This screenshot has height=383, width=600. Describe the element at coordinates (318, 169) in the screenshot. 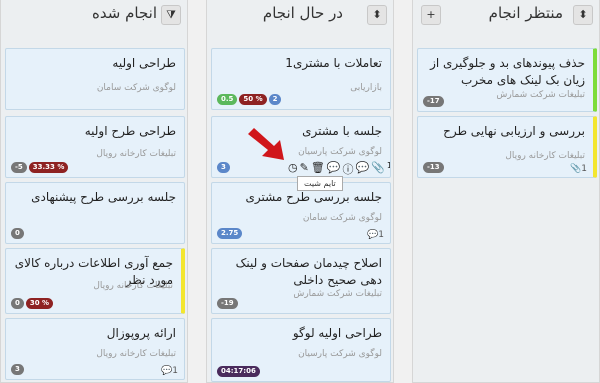

I see `trash-icon: 🗑` at that location.